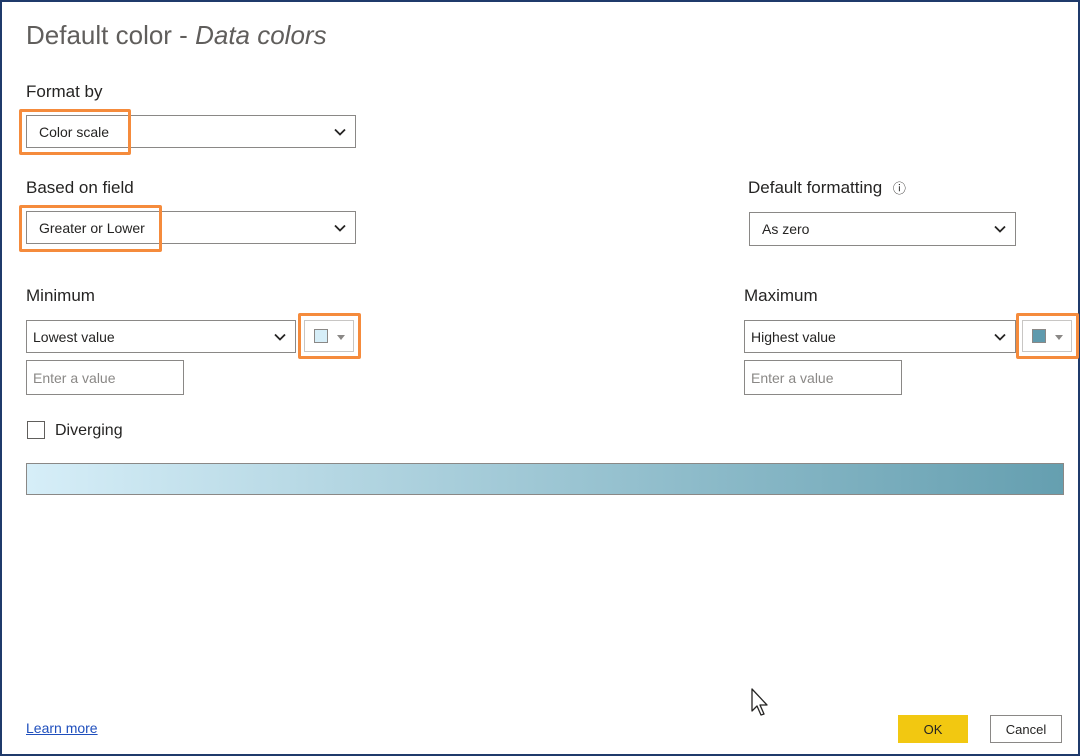  What do you see at coordinates (36, 430) in the screenshot?
I see `diverging-checkbox` at bounding box center [36, 430].